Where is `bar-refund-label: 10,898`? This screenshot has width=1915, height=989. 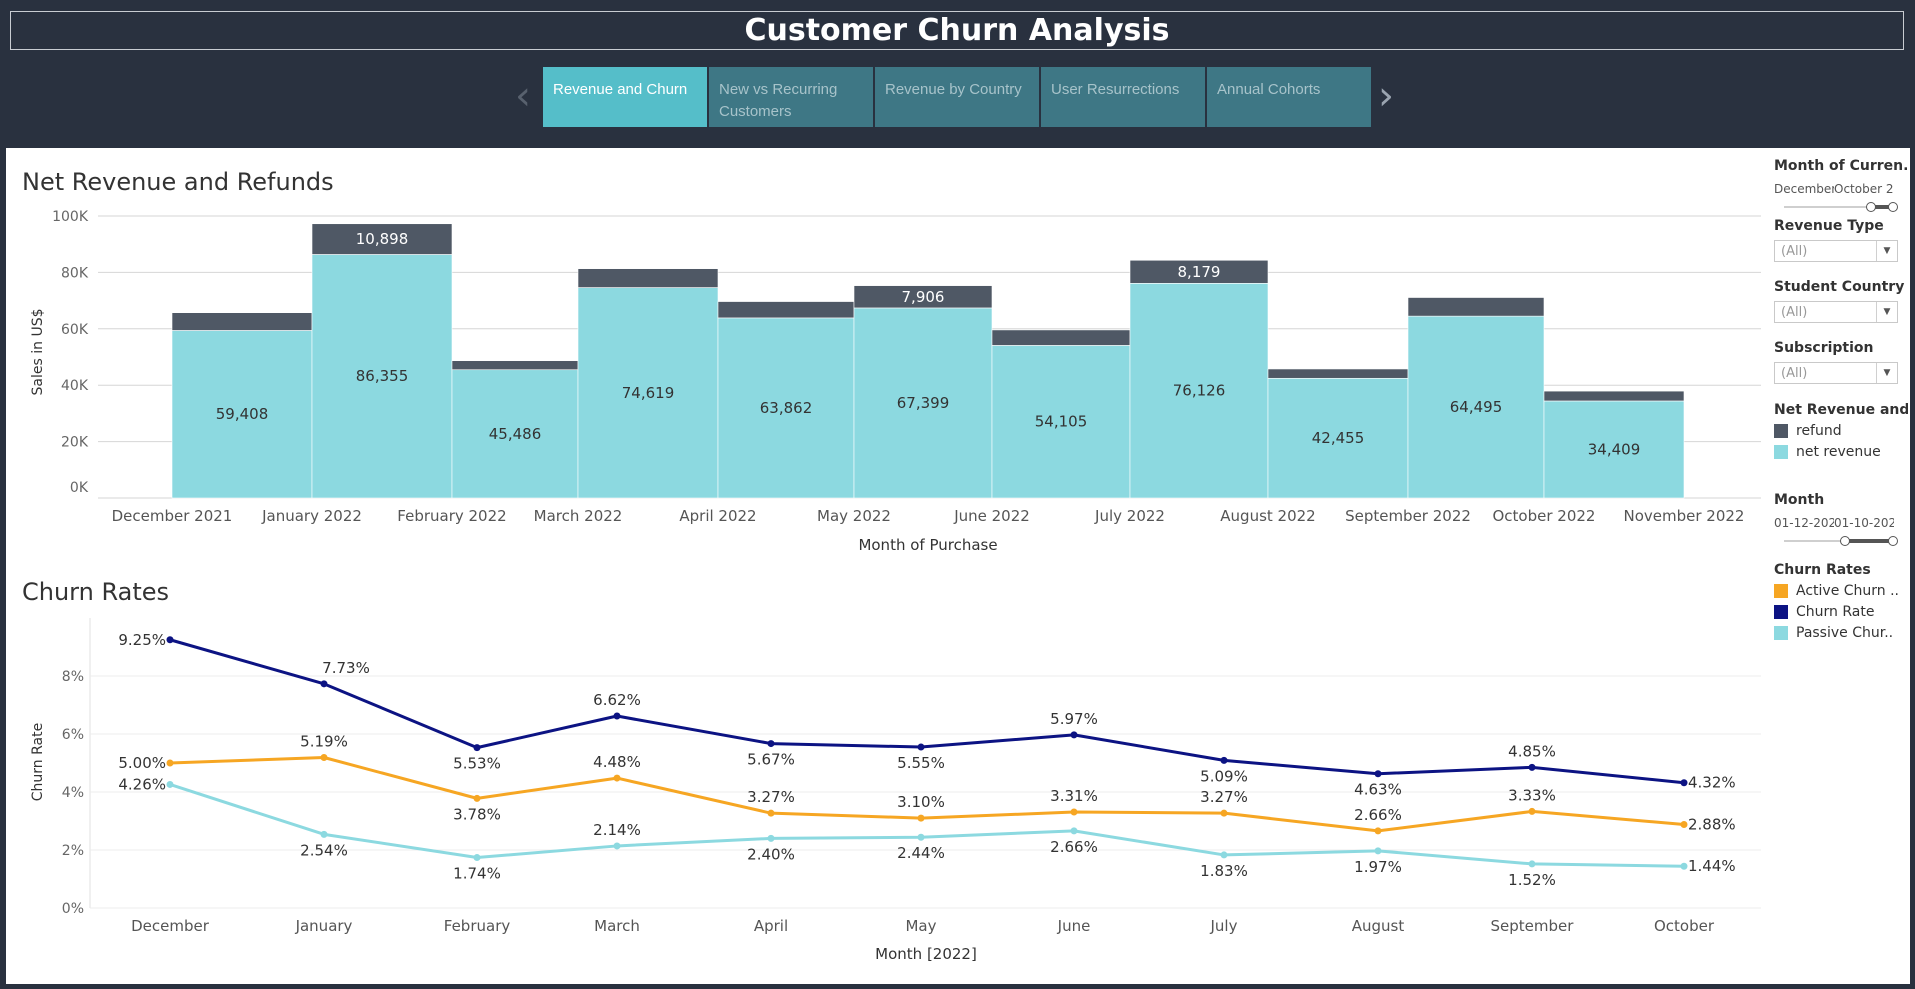
bar-refund-label: 10,898 is located at coordinates (382, 239).